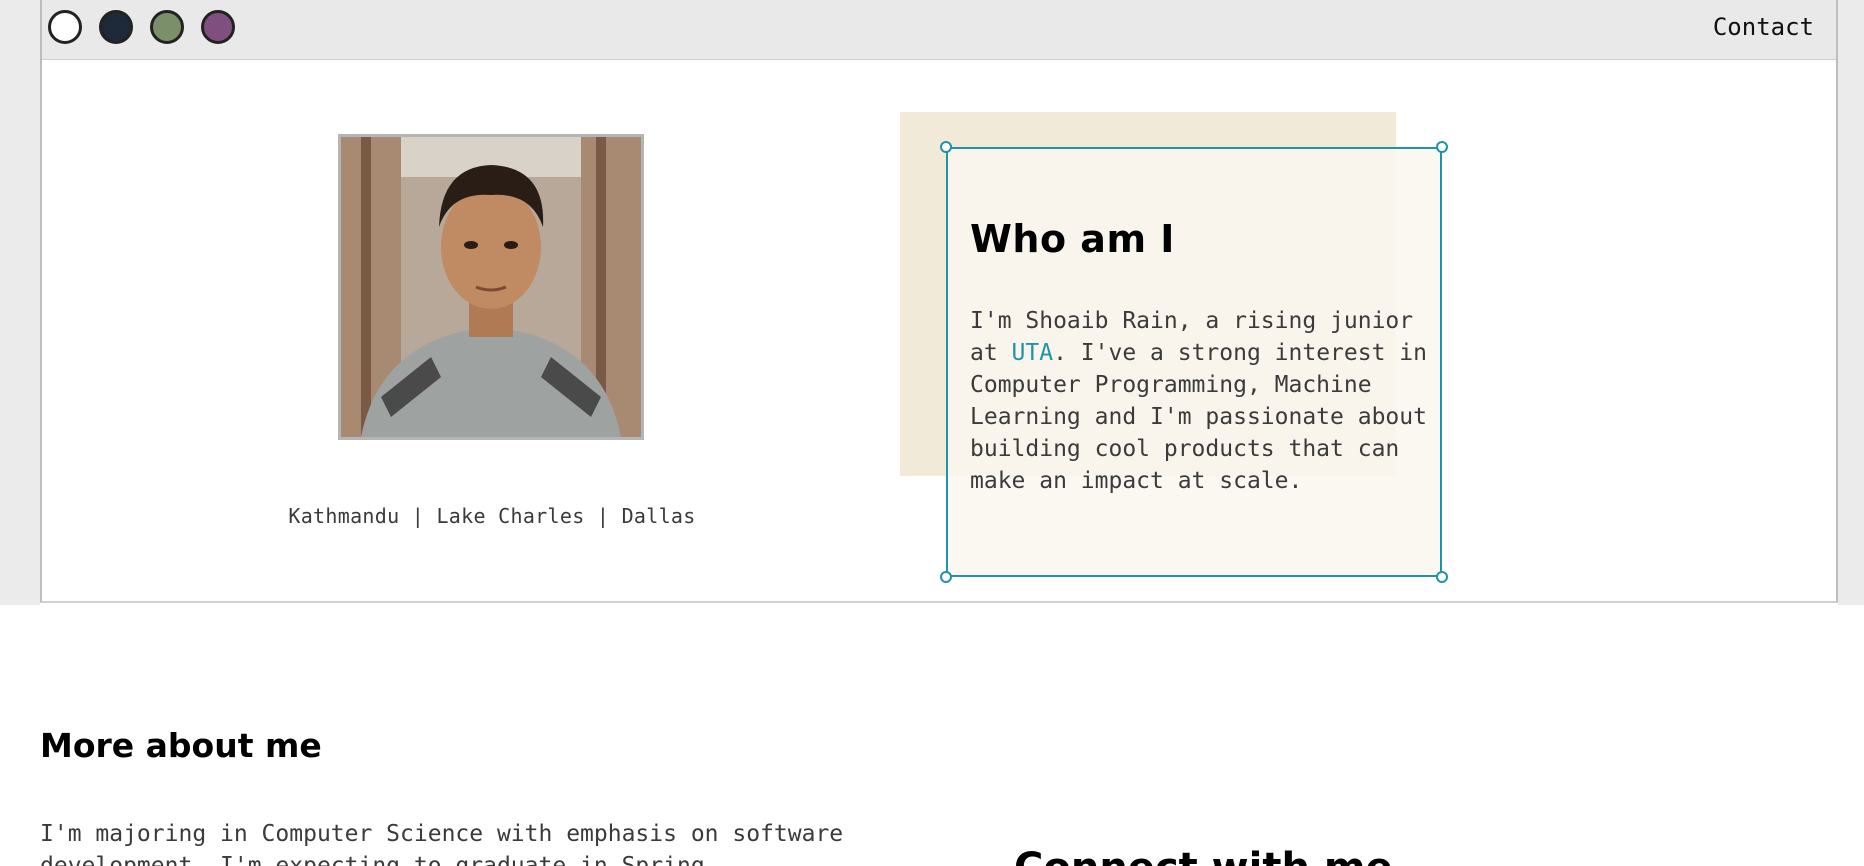  What do you see at coordinates (116, 27) in the screenshot?
I see `theme-swatch-navy` at bounding box center [116, 27].